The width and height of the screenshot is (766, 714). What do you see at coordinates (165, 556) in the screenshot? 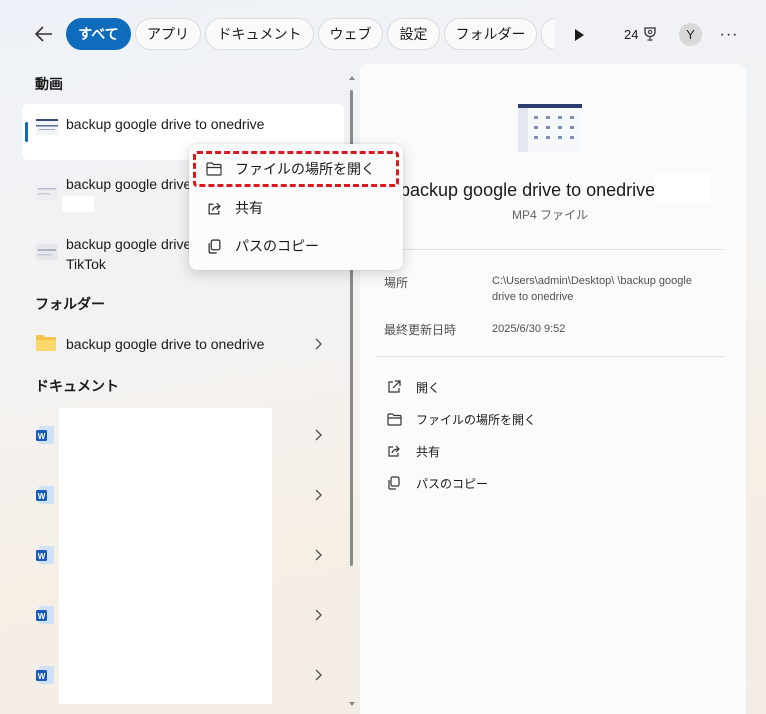
I see `redacted-document-titles` at bounding box center [165, 556].